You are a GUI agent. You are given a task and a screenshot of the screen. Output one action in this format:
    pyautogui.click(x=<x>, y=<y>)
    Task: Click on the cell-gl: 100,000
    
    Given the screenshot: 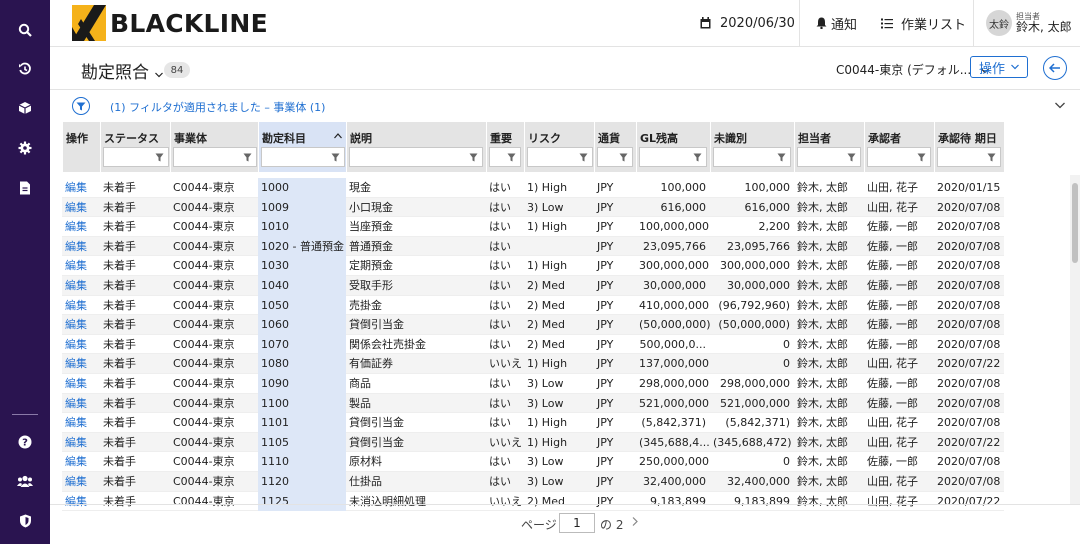 What is the action you would take?
    pyautogui.click(x=683, y=187)
    